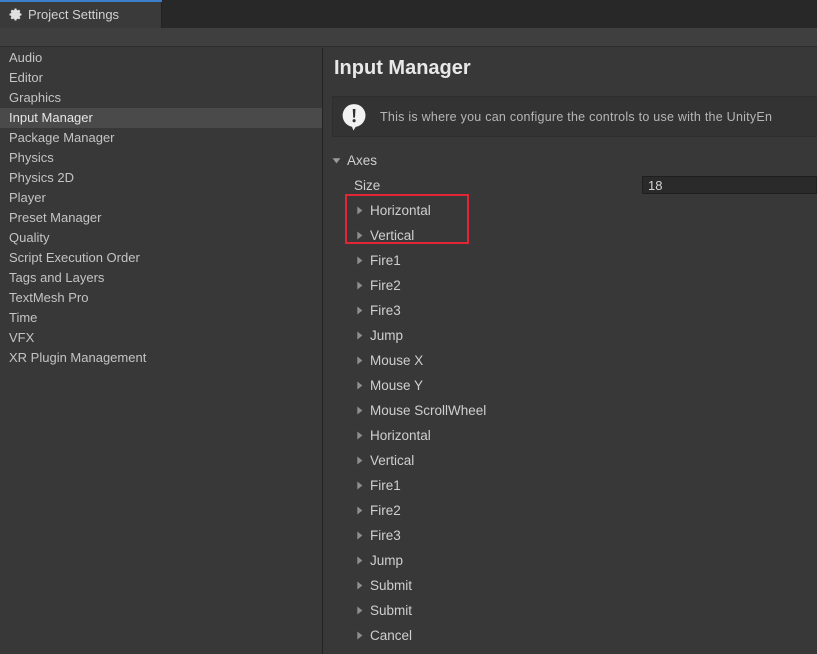 The height and width of the screenshot is (654, 817). Describe the element at coordinates (161, 198) in the screenshot. I see `sidebar-item-player: Player` at that location.